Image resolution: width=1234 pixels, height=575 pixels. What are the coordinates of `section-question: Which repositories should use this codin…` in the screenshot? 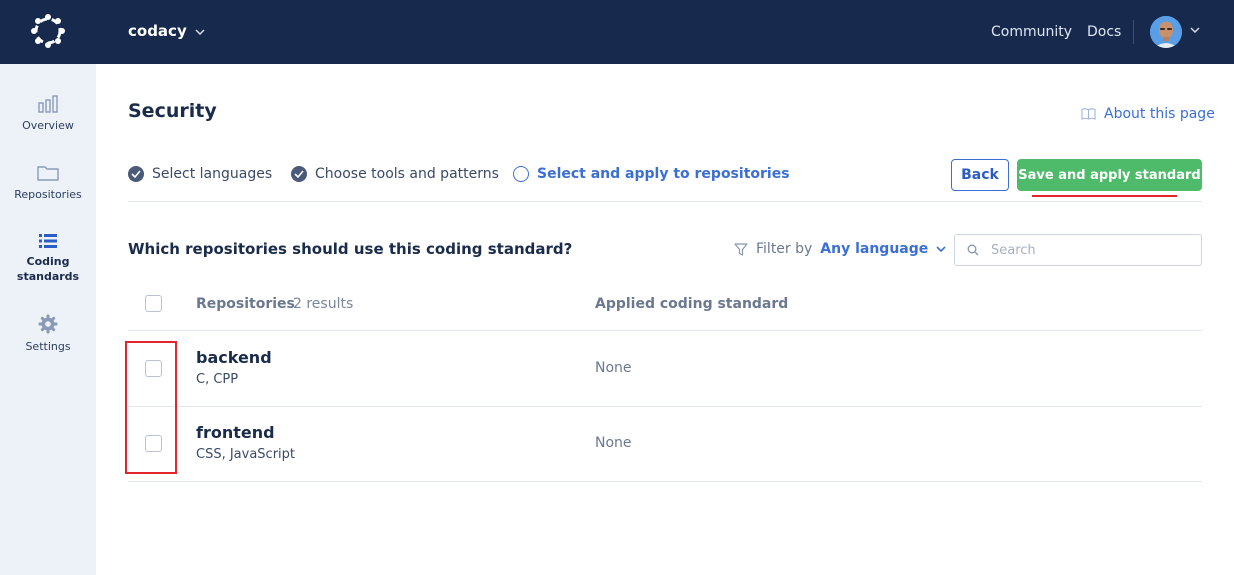 It's located at (350, 249).